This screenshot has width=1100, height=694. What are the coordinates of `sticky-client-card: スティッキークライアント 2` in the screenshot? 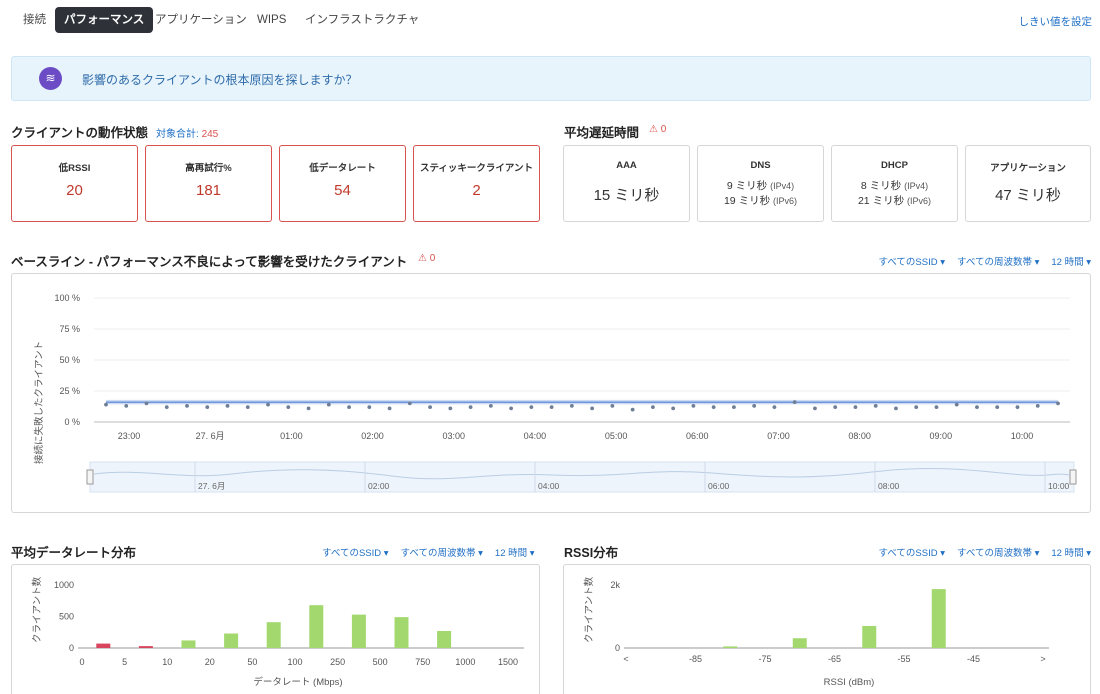 It's located at (476, 183).